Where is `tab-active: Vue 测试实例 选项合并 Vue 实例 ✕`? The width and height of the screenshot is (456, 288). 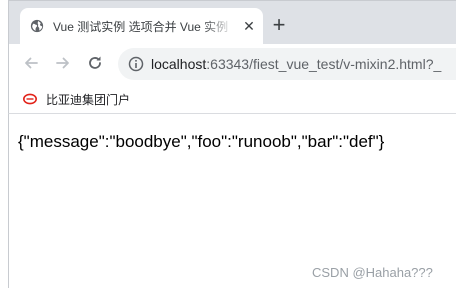 tab-active: Vue 测试实例 选项合并 Vue 实例 ✕ is located at coordinates (141, 26).